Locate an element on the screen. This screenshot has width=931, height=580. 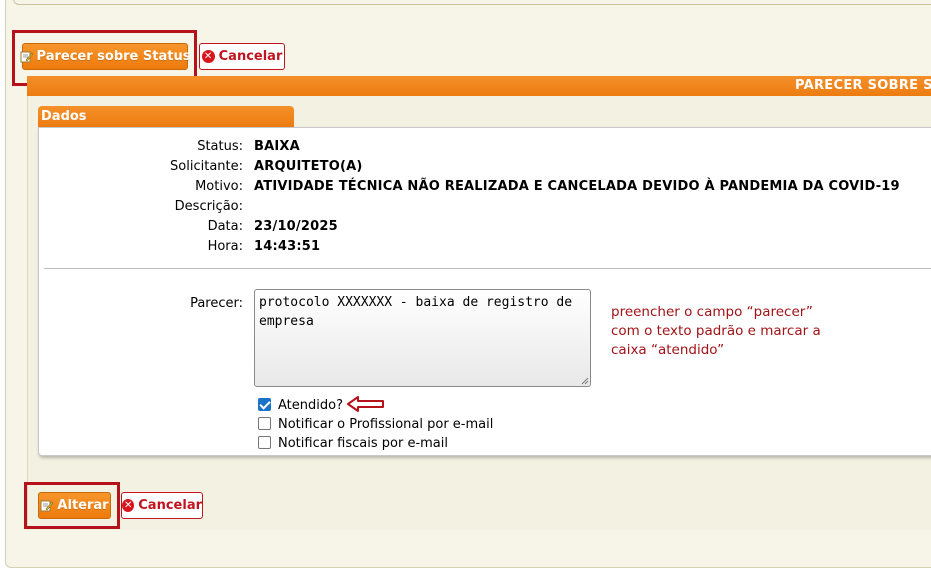
hora-value: 14:43:51 is located at coordinates (287, 246).